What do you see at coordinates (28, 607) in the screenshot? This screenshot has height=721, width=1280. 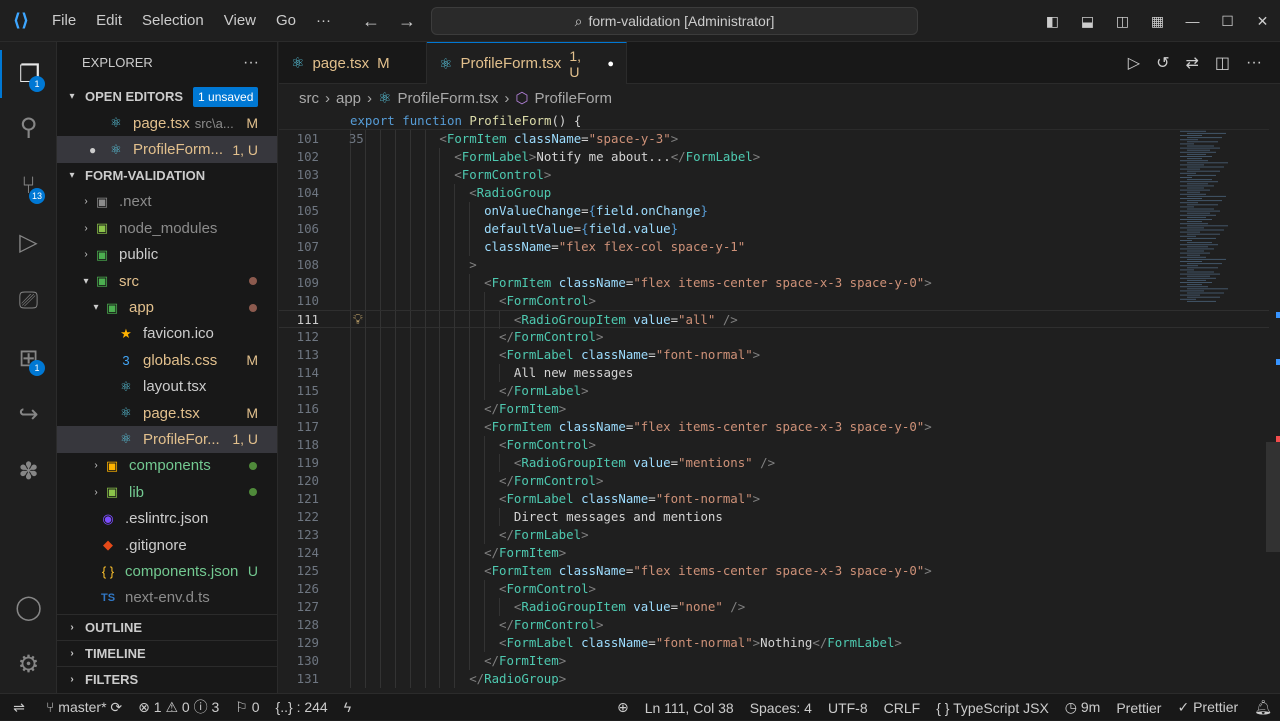 I see `accounts-icon: ◯` at bounding box center [28, 607].